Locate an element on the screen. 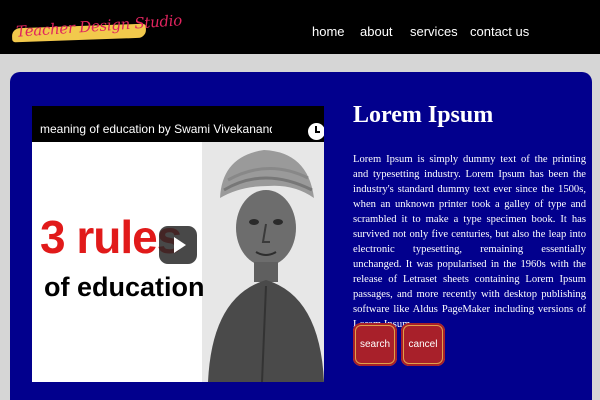 This screenshot has width=600, height=400. search-button: search is located at coordinates (375, 344).